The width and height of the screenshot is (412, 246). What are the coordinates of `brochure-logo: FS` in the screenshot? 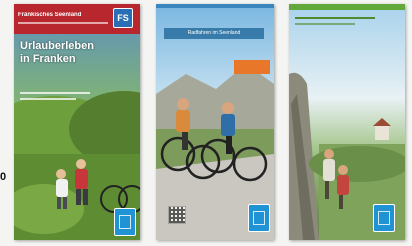 It's located at (123, 18).